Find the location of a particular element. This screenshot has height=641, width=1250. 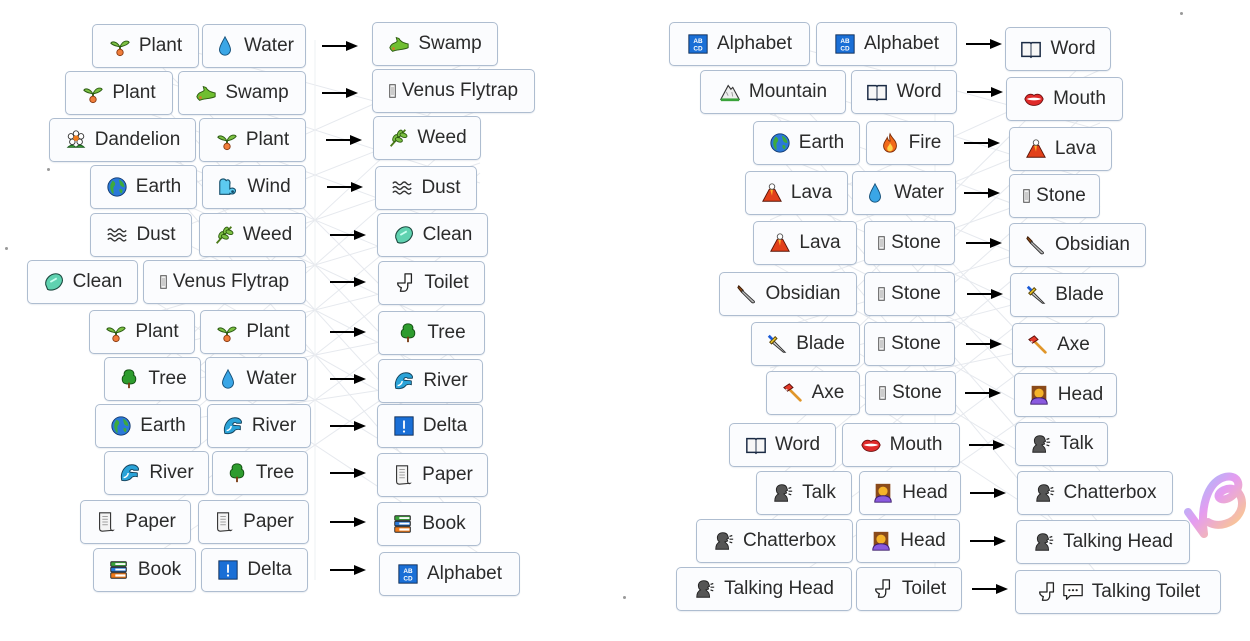

result-element-stone: Stone is located at coordinates (1054, 196).